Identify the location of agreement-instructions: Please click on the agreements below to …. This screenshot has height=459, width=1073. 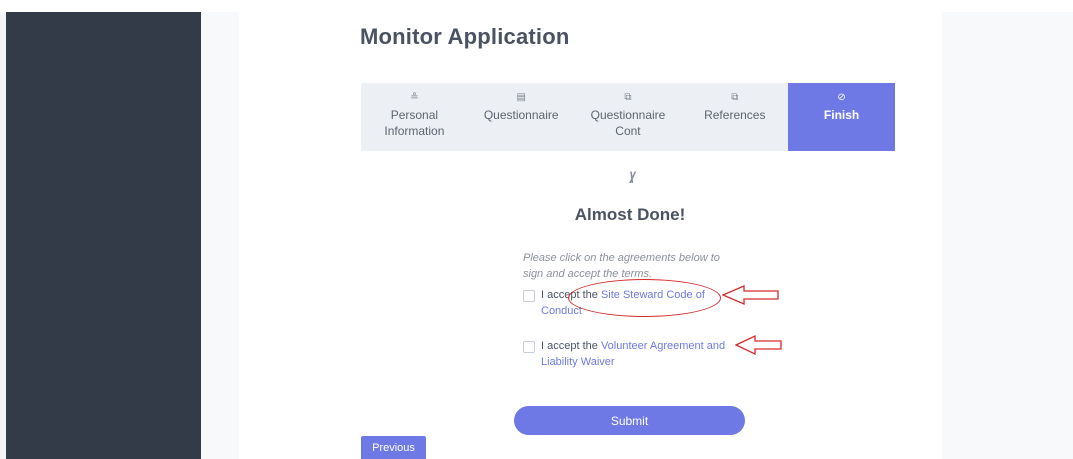
(621, 266).